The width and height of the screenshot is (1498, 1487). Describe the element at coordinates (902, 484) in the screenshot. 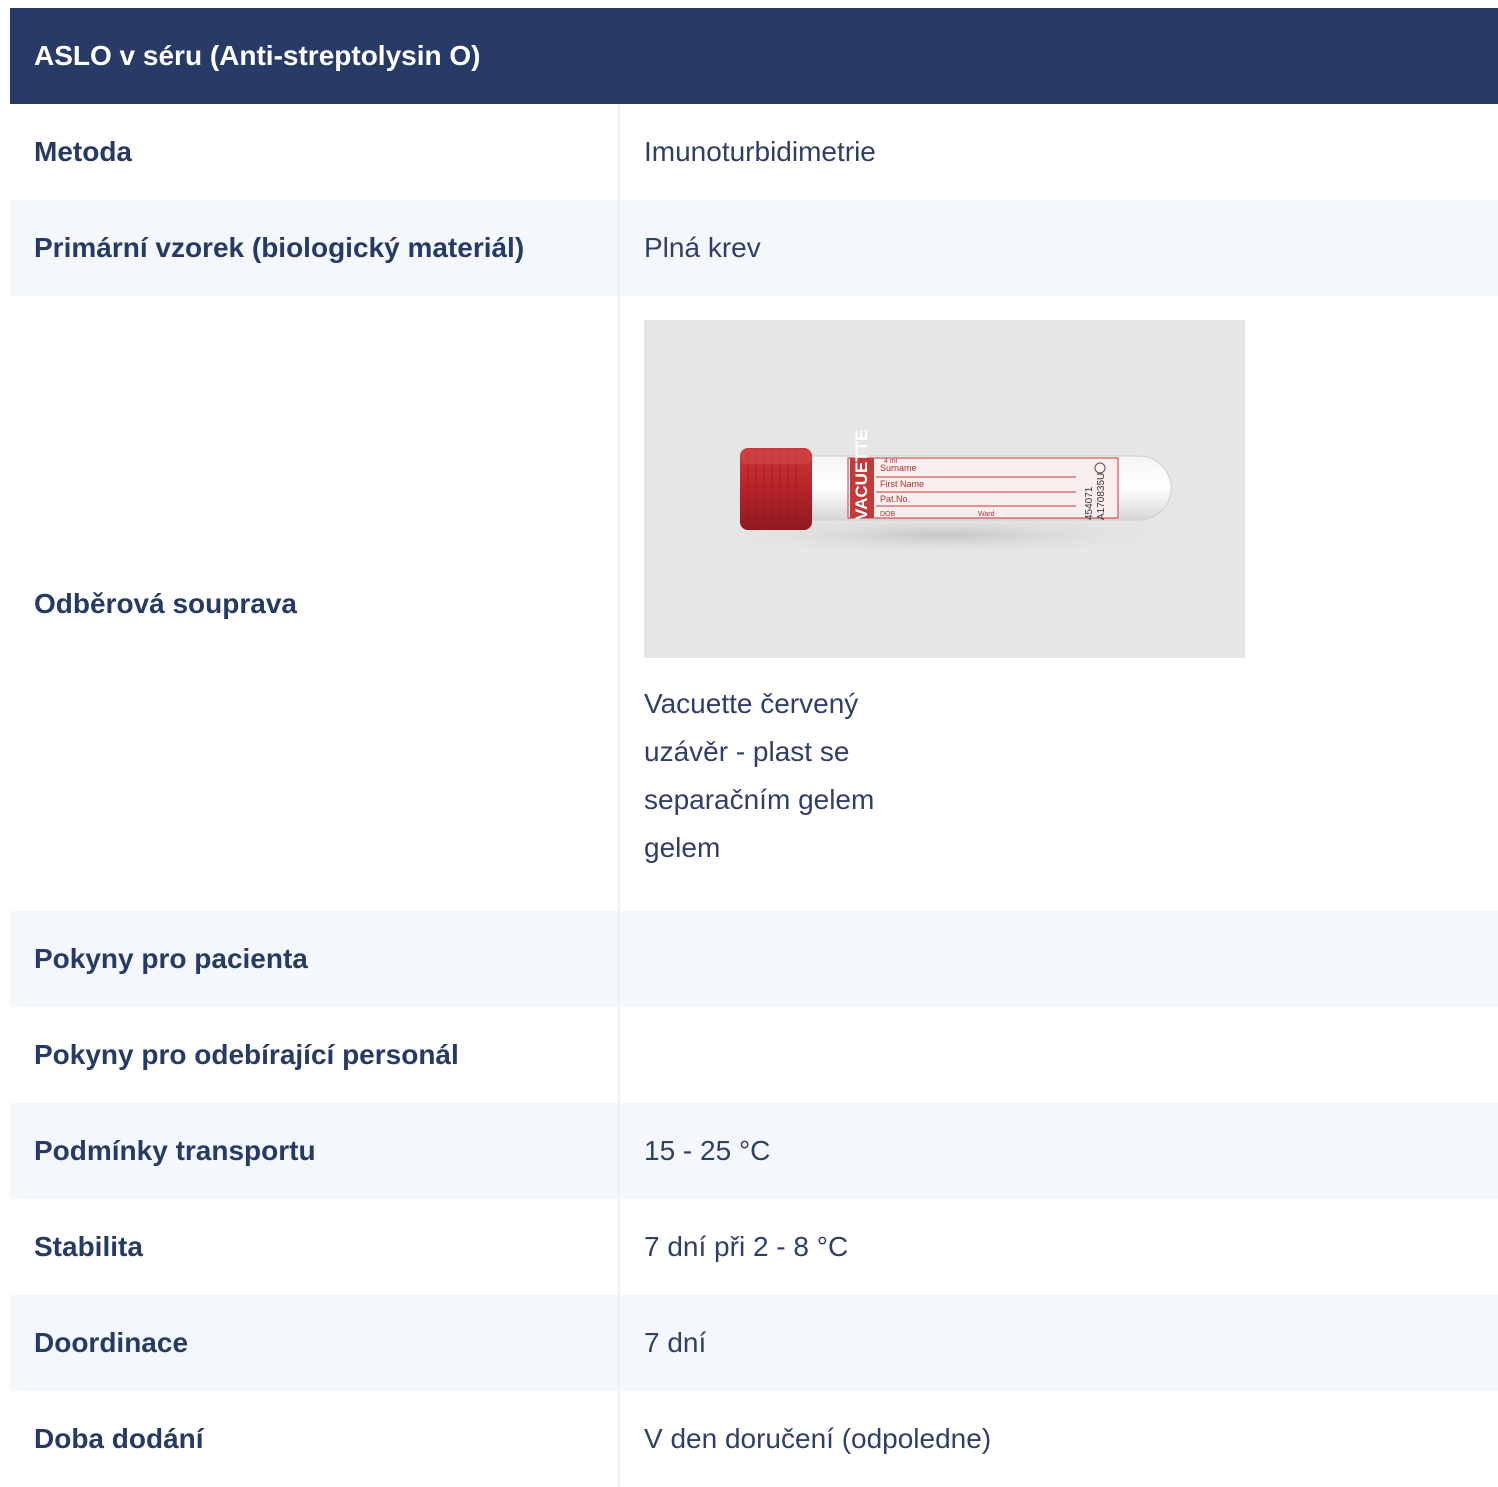

I see `tube-field-firstname: First Name` at that location.